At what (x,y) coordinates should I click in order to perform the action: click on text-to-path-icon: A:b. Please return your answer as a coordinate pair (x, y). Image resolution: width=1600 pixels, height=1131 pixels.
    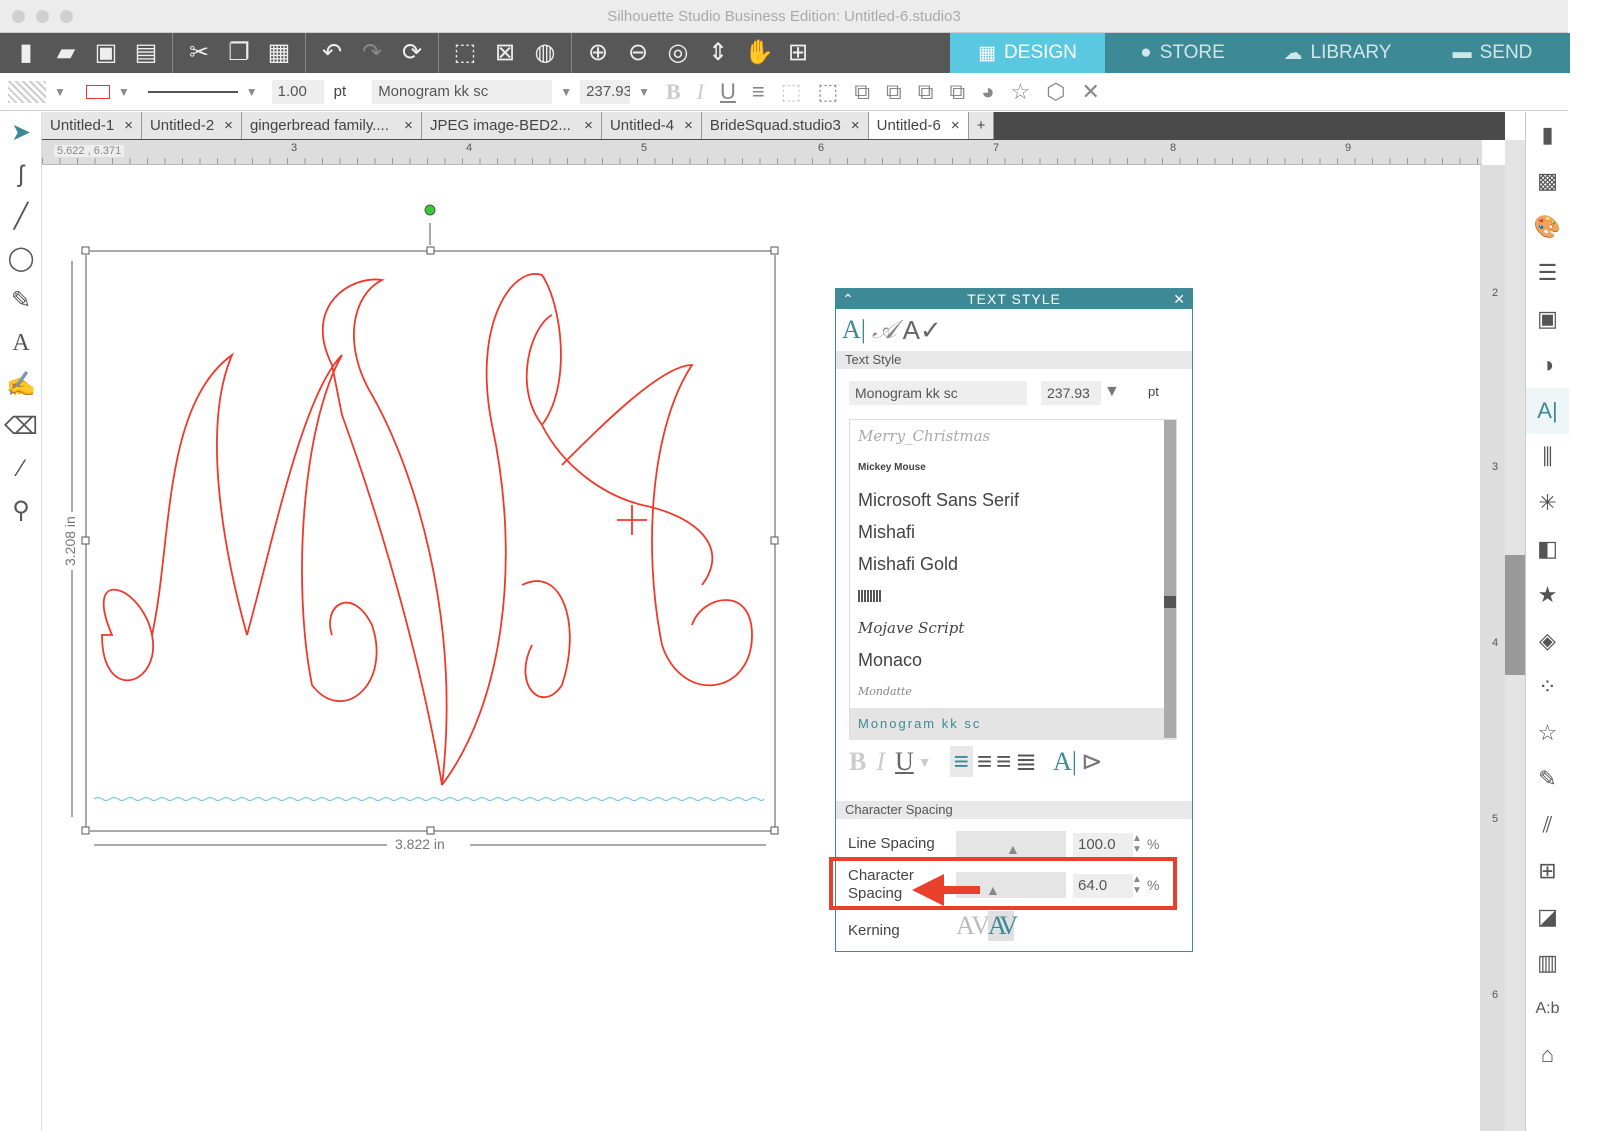
    Looking at the image, I should click on (1547, 1009).